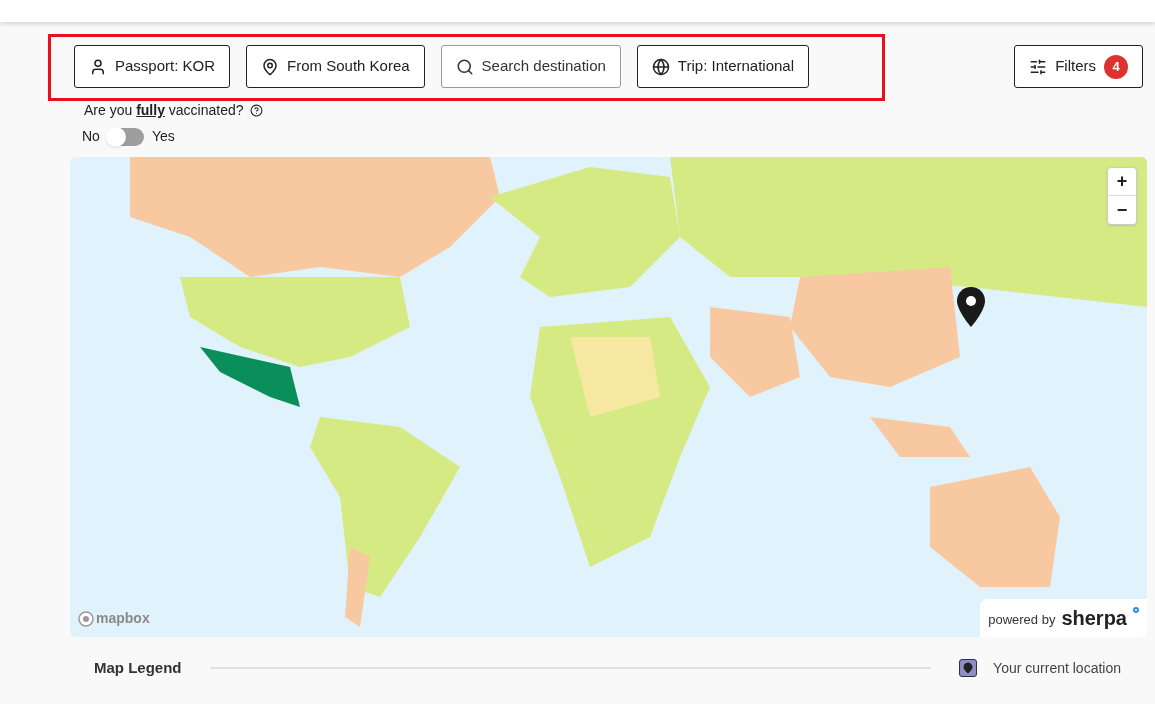 The height and width of the screenshot is (704, 1155). Describe the element at coordinates (152, 66) in the screenshot. I see `filter-chip: Passport: KOR` at that location.